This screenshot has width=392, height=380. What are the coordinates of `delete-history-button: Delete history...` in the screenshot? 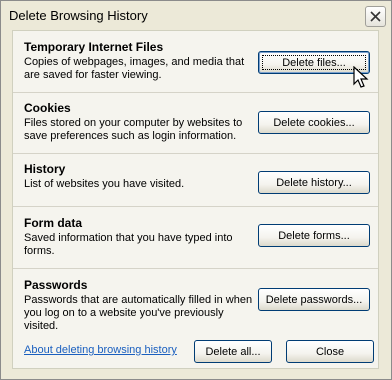 It's located at (314, 182).